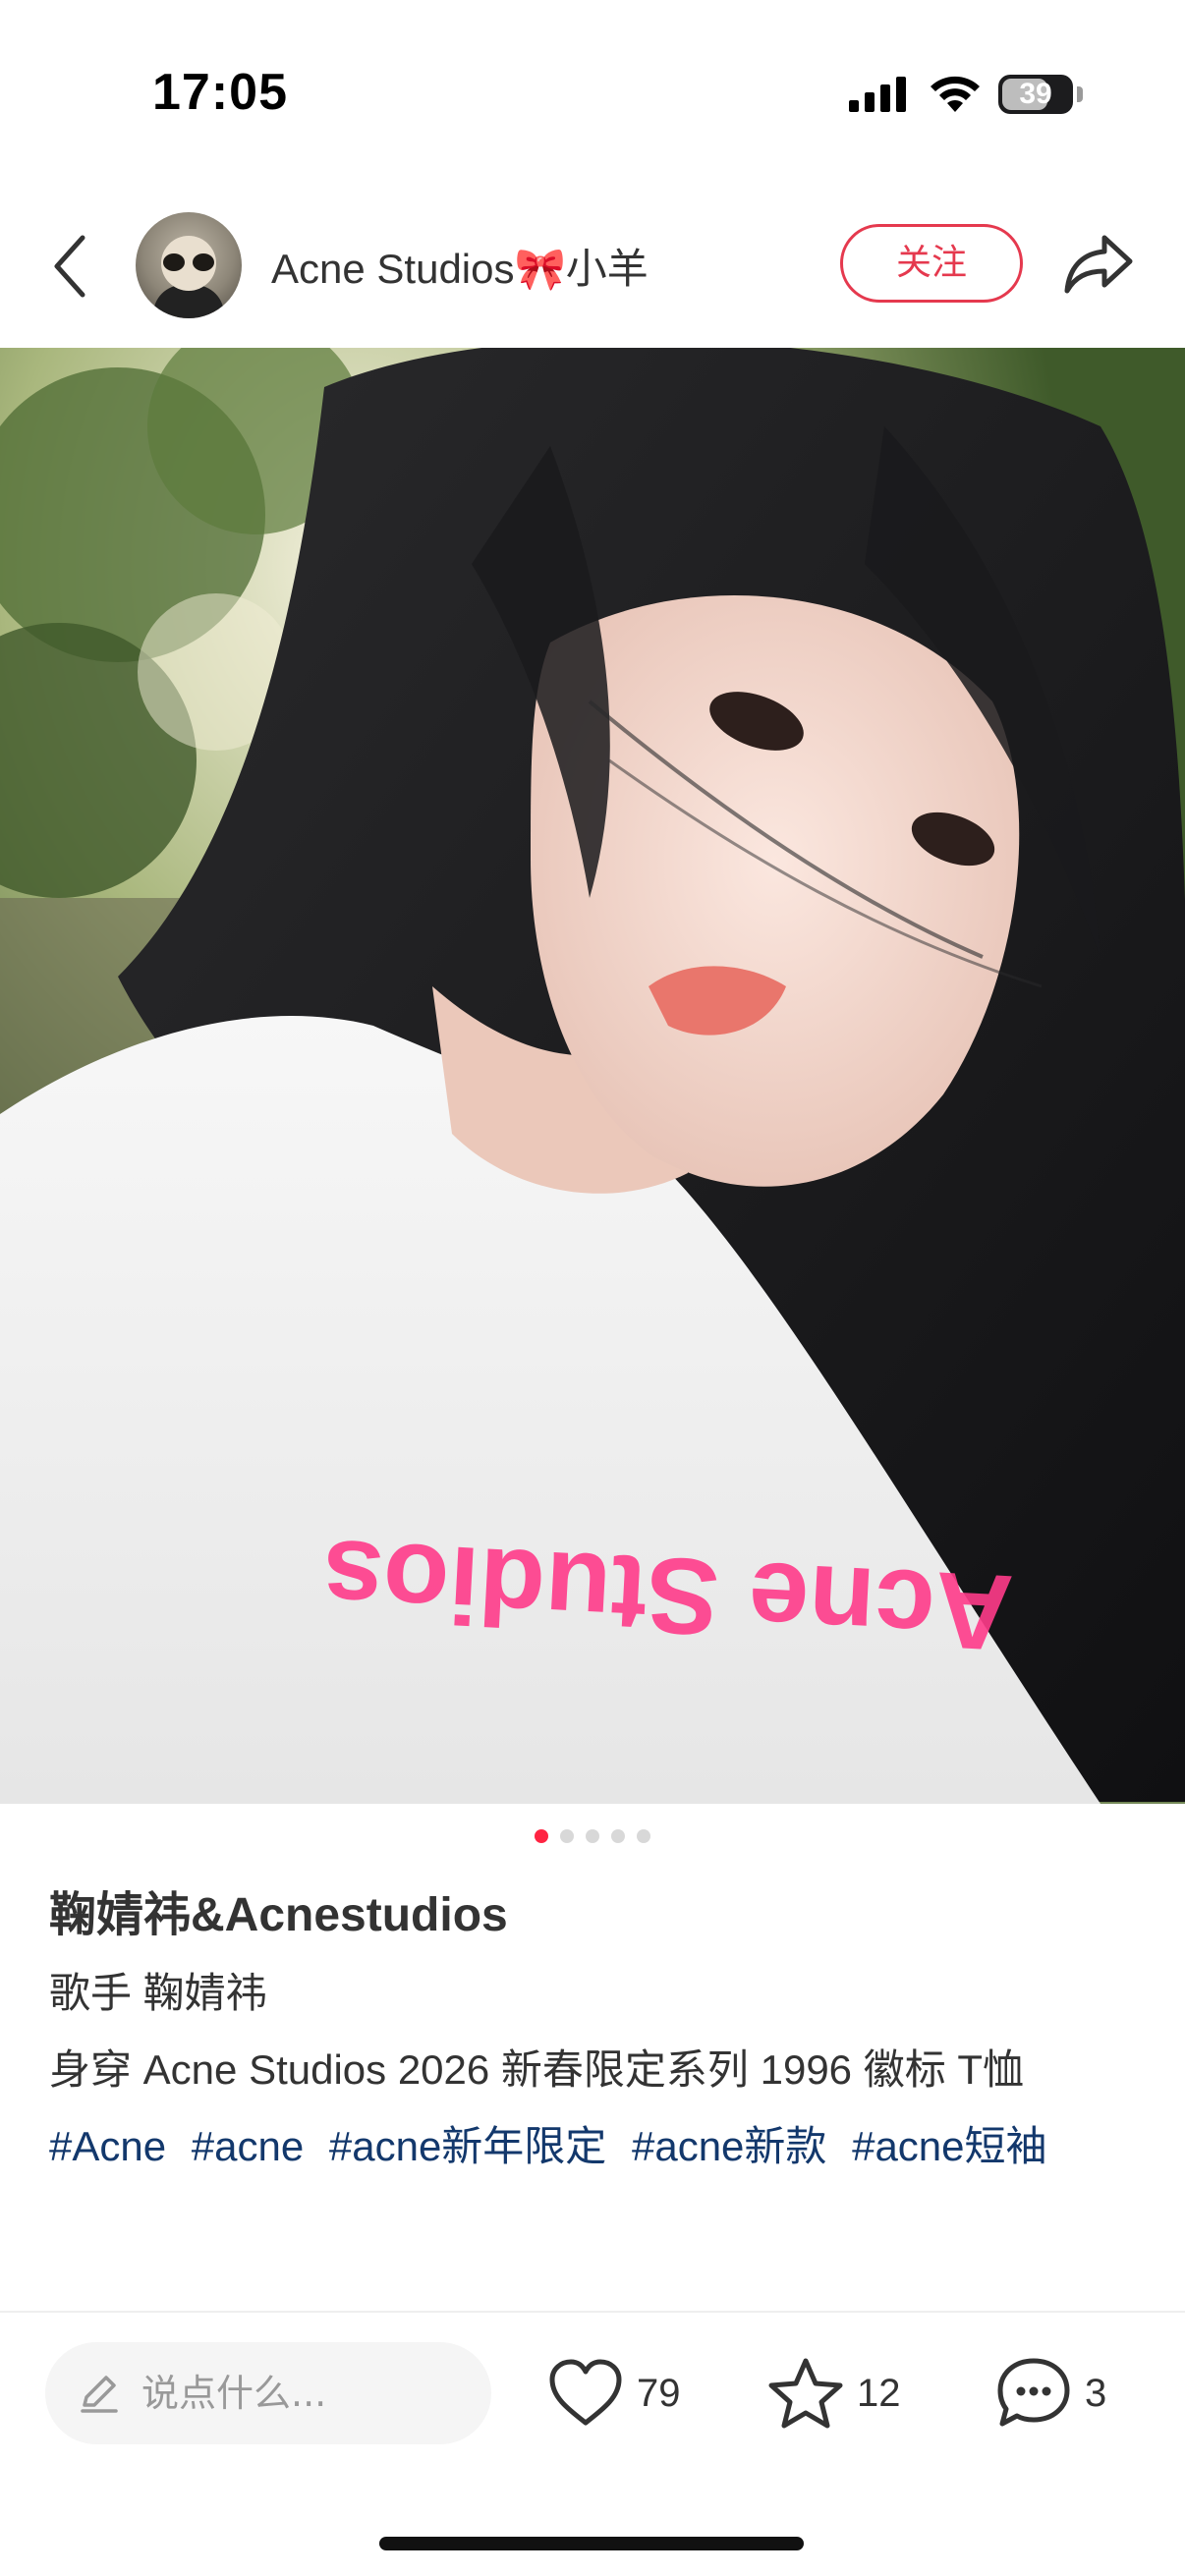 The height and width of the screenshot is (2576, 1185). Describe the element at coordinates (659, 2393) in the screenshot. I see `like-count: 79` at that location.